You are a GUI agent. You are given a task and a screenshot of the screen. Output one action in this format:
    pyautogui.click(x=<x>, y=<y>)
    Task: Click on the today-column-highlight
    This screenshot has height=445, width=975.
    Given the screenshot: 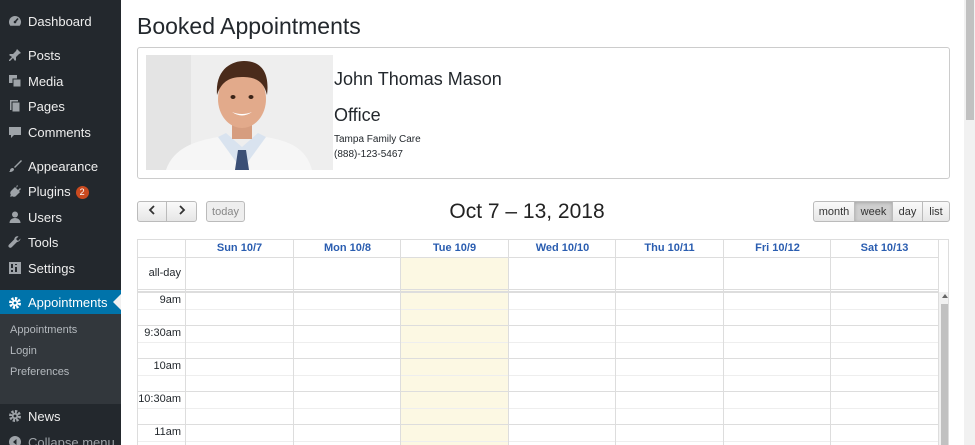 What is the action you would take?
    pyautogui.click(x=454, y=351)
    